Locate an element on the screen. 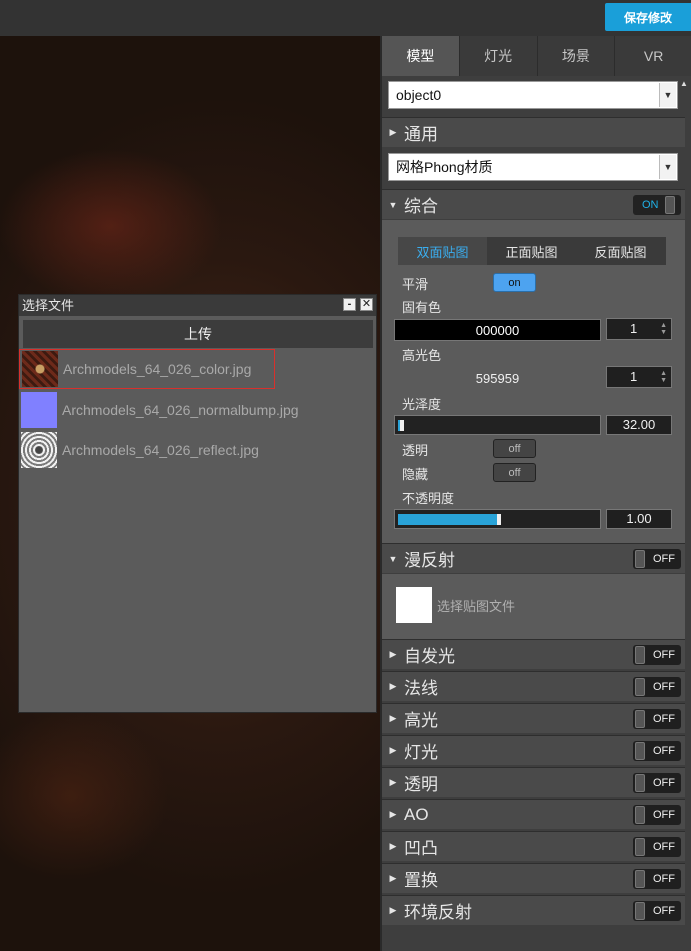 This screenshot has width=691, height=951. diffuse-toggle: OFF is located at coordinates (657, 559).